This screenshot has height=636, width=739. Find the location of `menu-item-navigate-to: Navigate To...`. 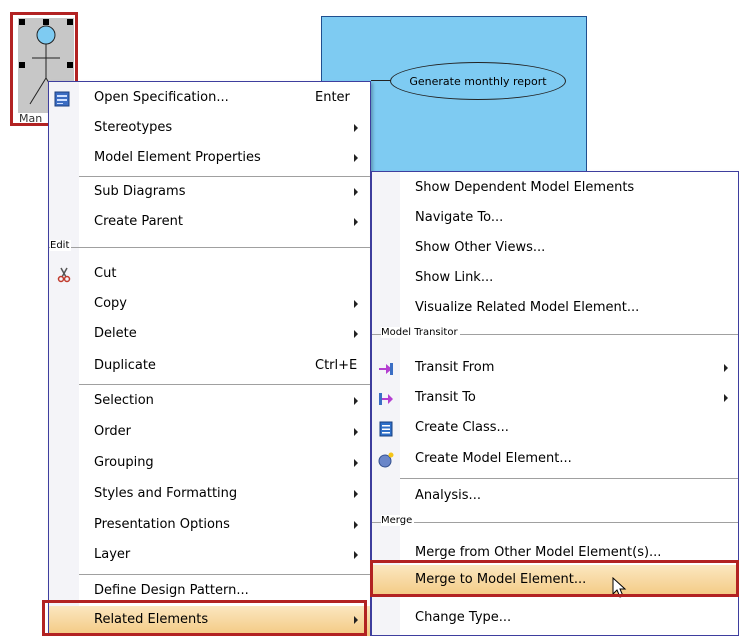

menu-item-navigate-to: Navigate To... is located at coordinates (555, 219).